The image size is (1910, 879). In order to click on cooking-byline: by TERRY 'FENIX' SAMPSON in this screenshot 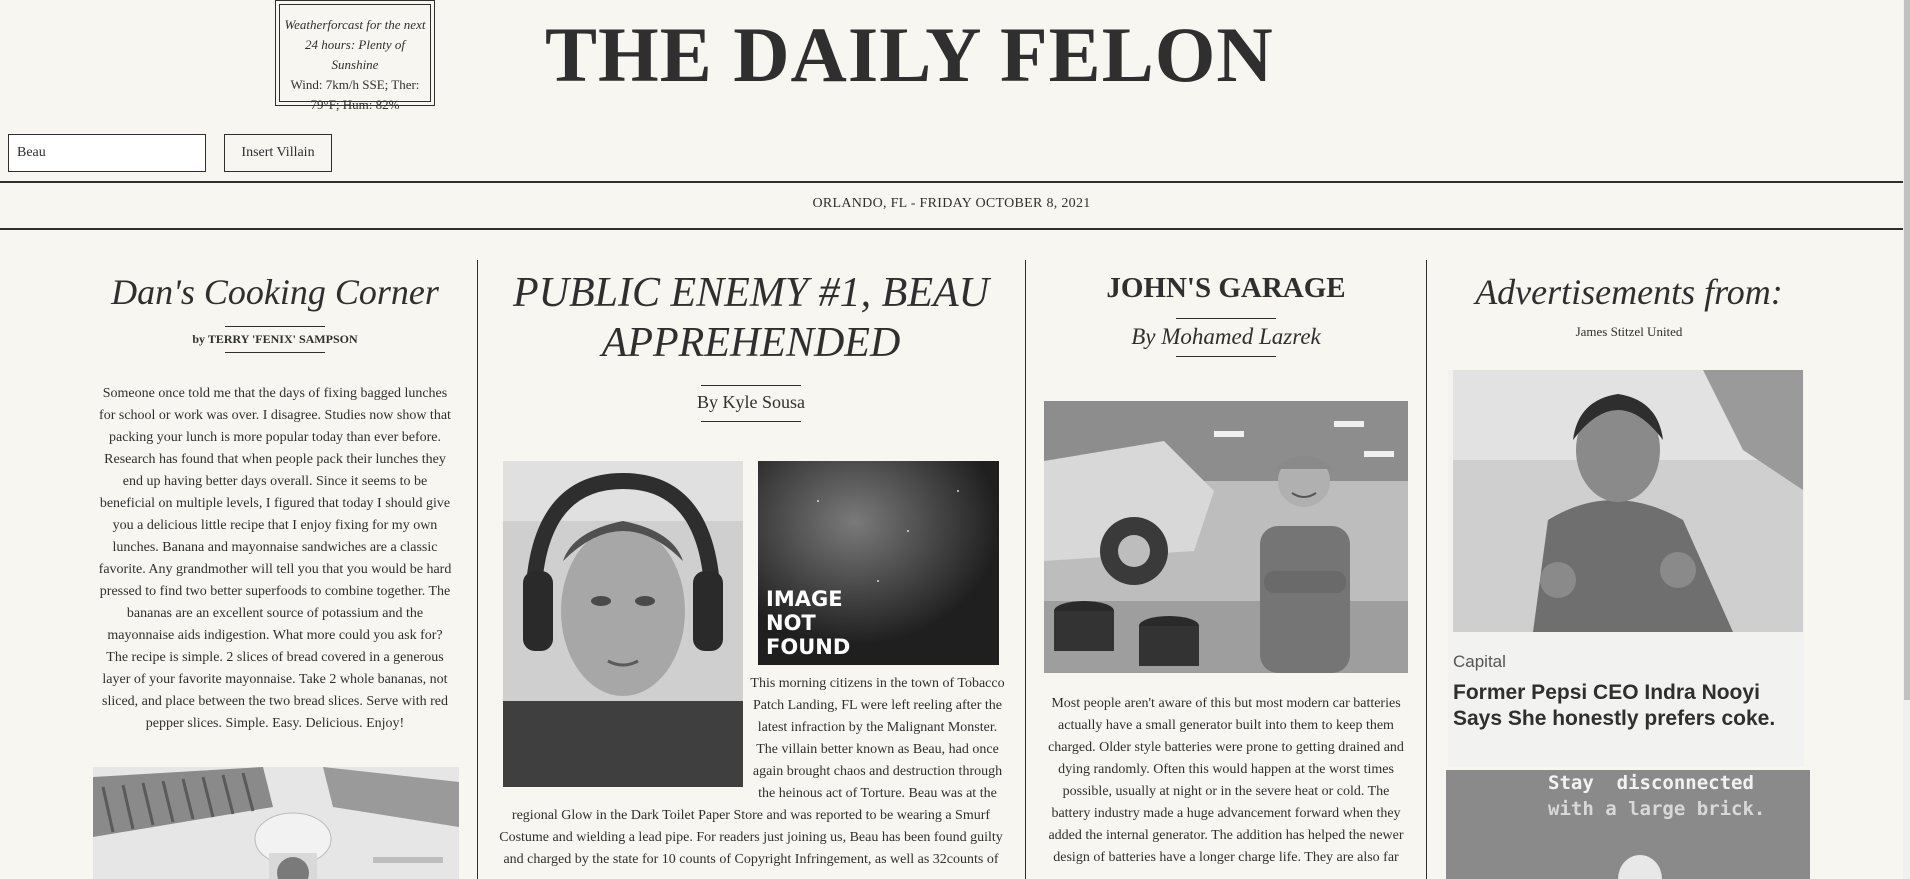, I will do `click(275, 339)`.